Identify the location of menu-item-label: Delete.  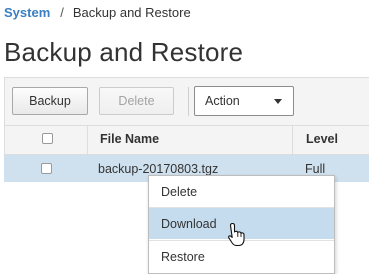
(179, 192).